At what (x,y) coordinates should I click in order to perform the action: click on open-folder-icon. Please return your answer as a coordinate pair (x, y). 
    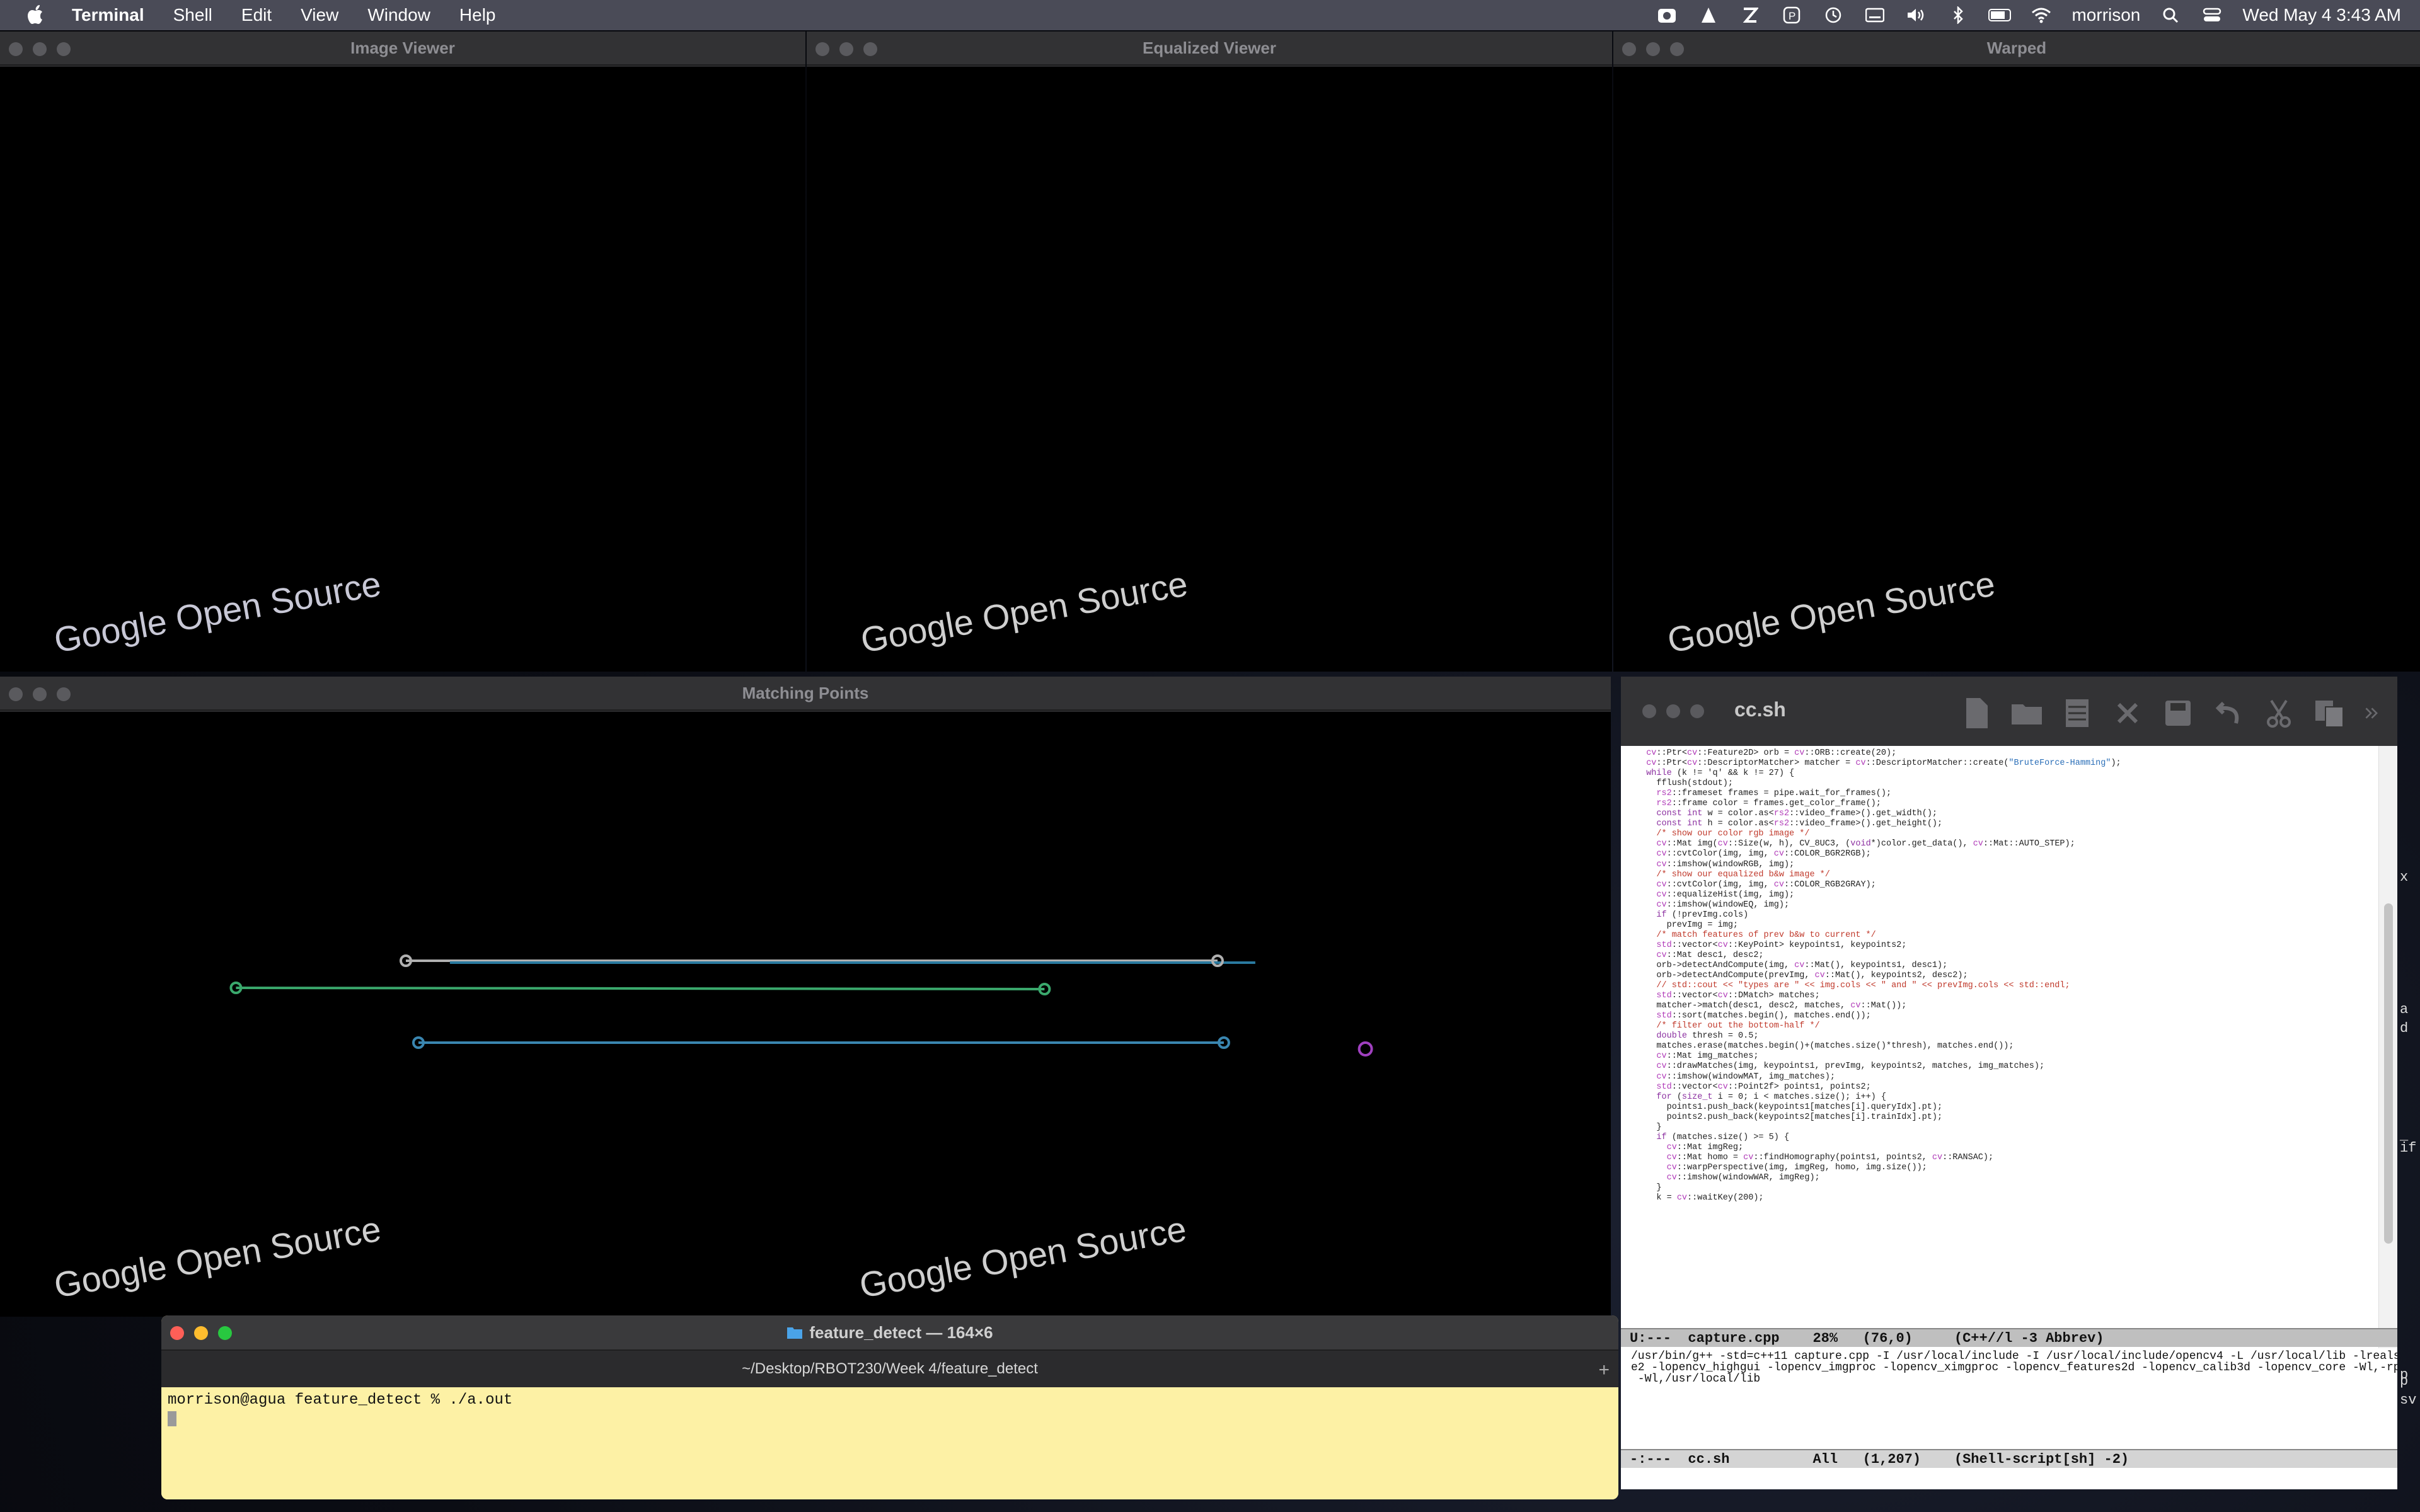
    Looking at the image, I should click on (2027, 713).